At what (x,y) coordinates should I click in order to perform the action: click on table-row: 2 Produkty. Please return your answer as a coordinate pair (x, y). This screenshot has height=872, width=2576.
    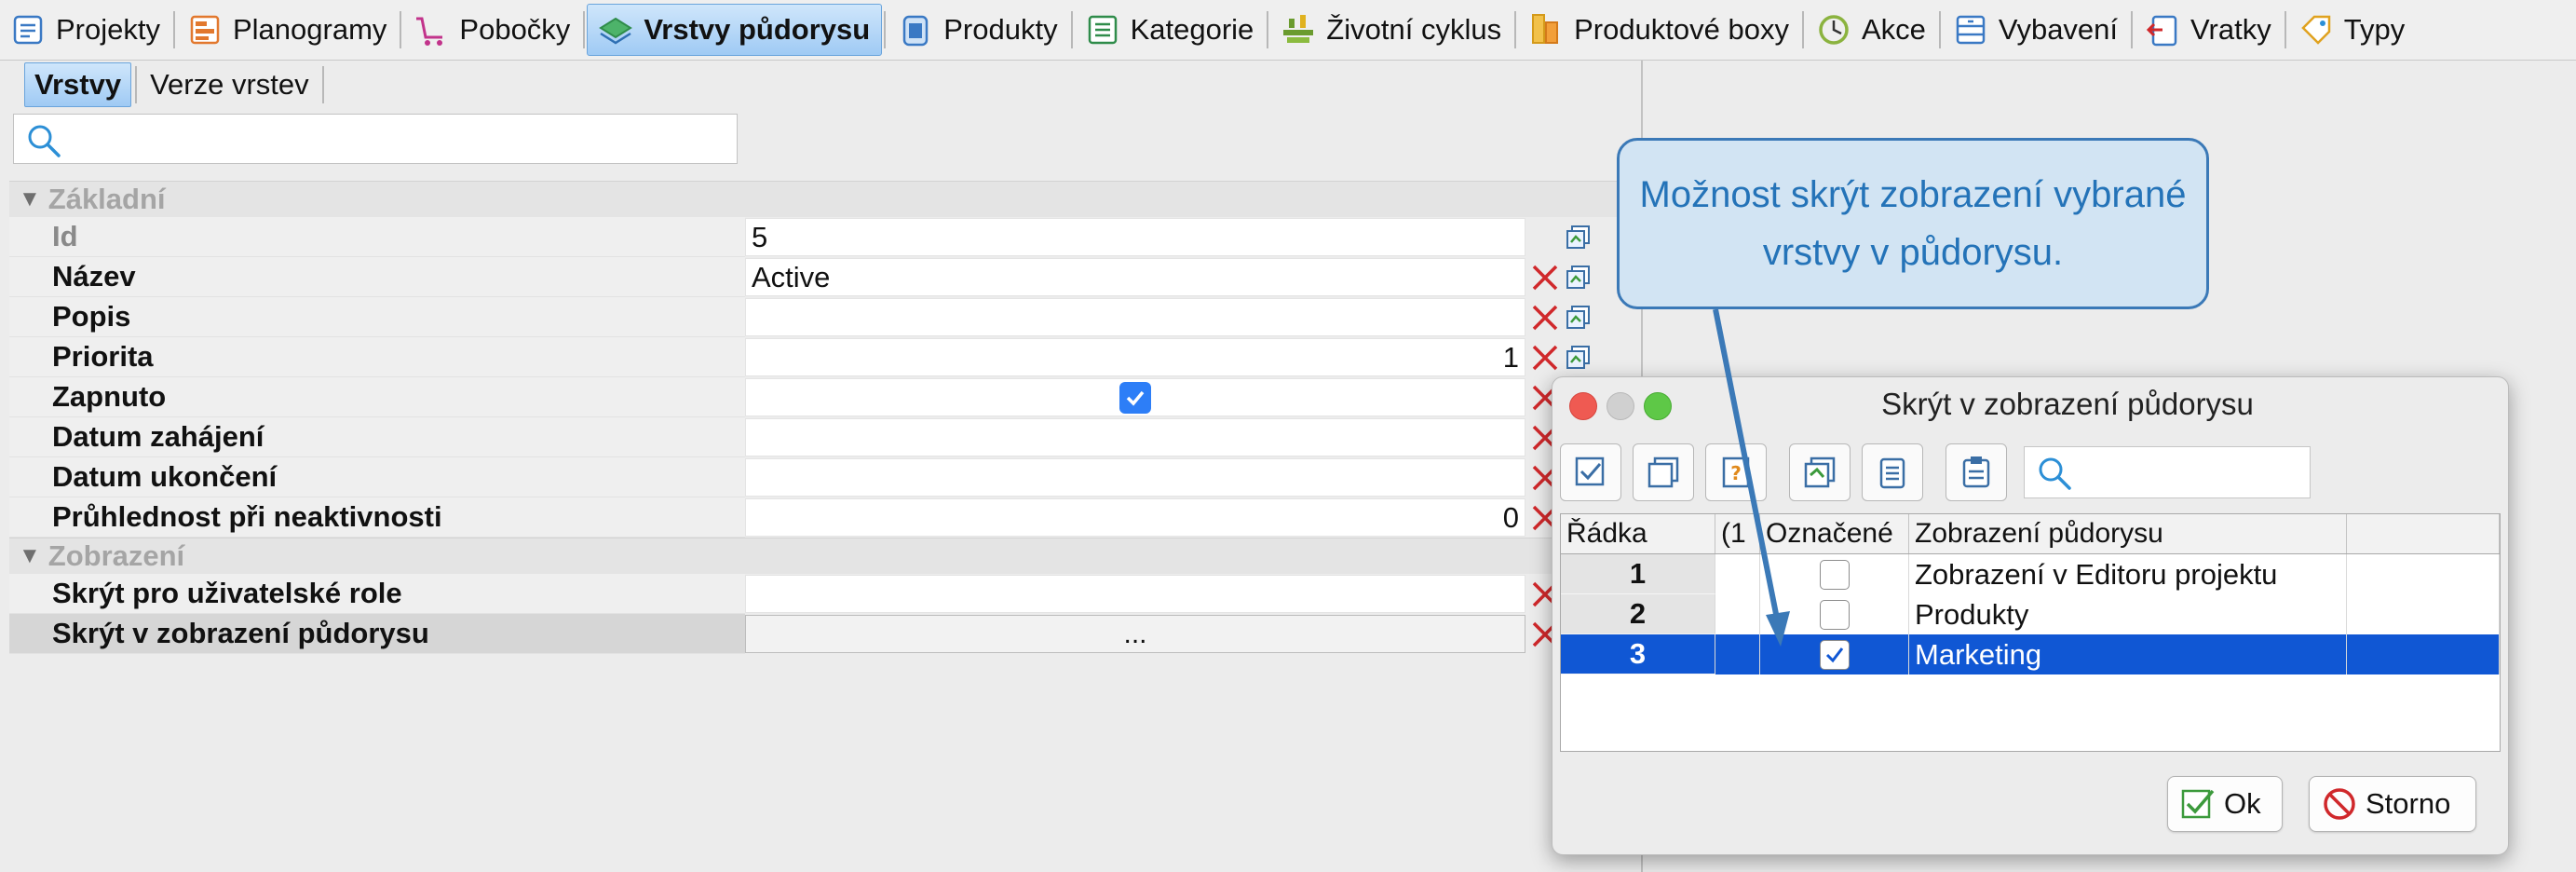
    Looking at the image, I should click on (2031, 614).